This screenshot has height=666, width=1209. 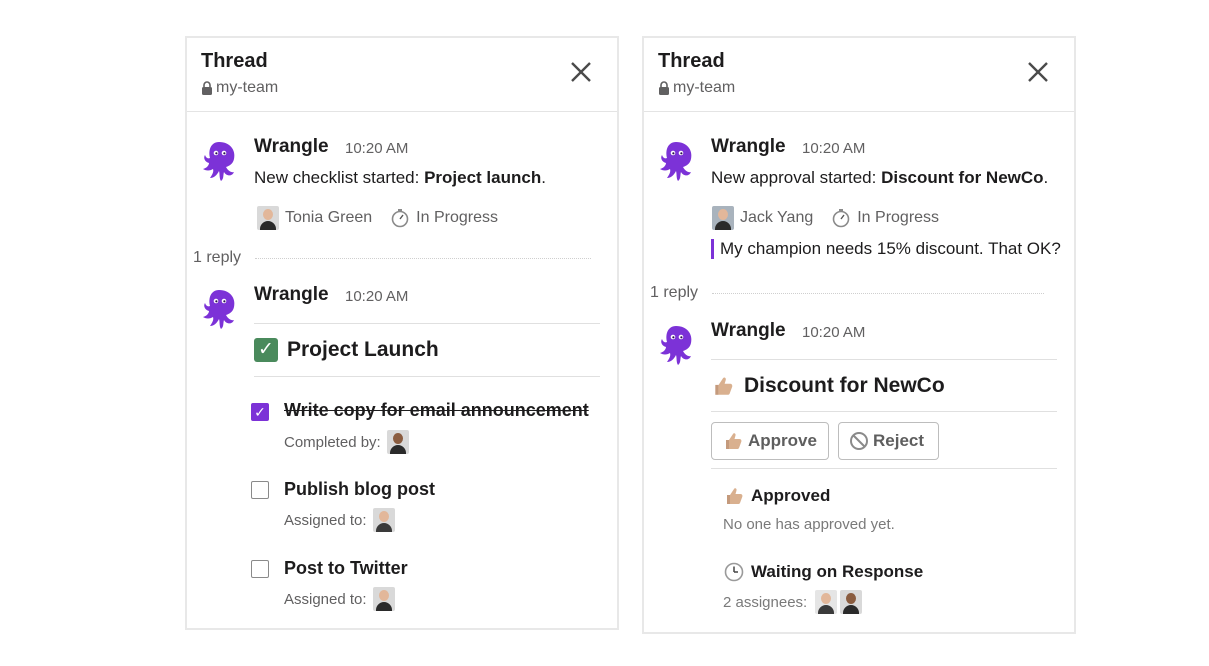 What do you see at coordinates (363, 349) in the screenshot?
I see `card-title-label: Project Launch` at bounding box center [363, 349].